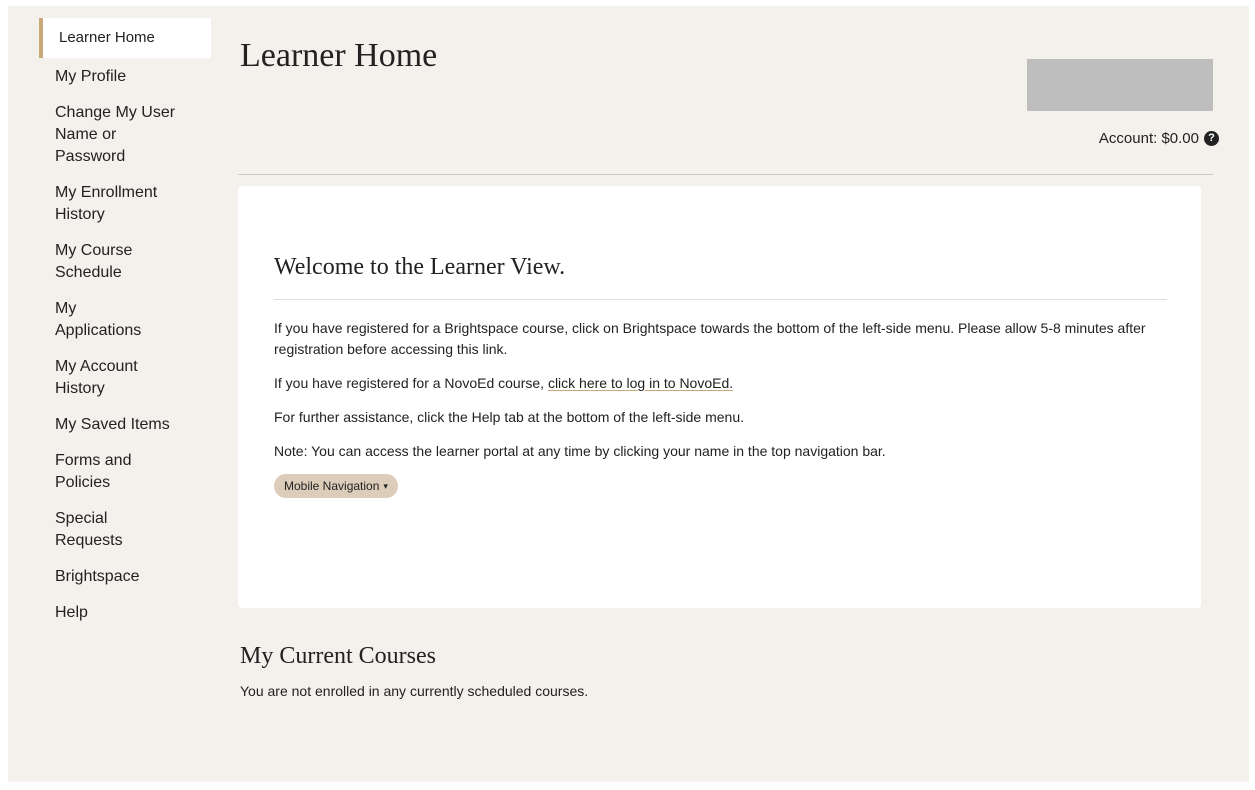  What do you see at coordinates (125, 577) in the screenshot?
I see `sidebar-item-brightspace: Brightspace` at bounding box center [125, 577].